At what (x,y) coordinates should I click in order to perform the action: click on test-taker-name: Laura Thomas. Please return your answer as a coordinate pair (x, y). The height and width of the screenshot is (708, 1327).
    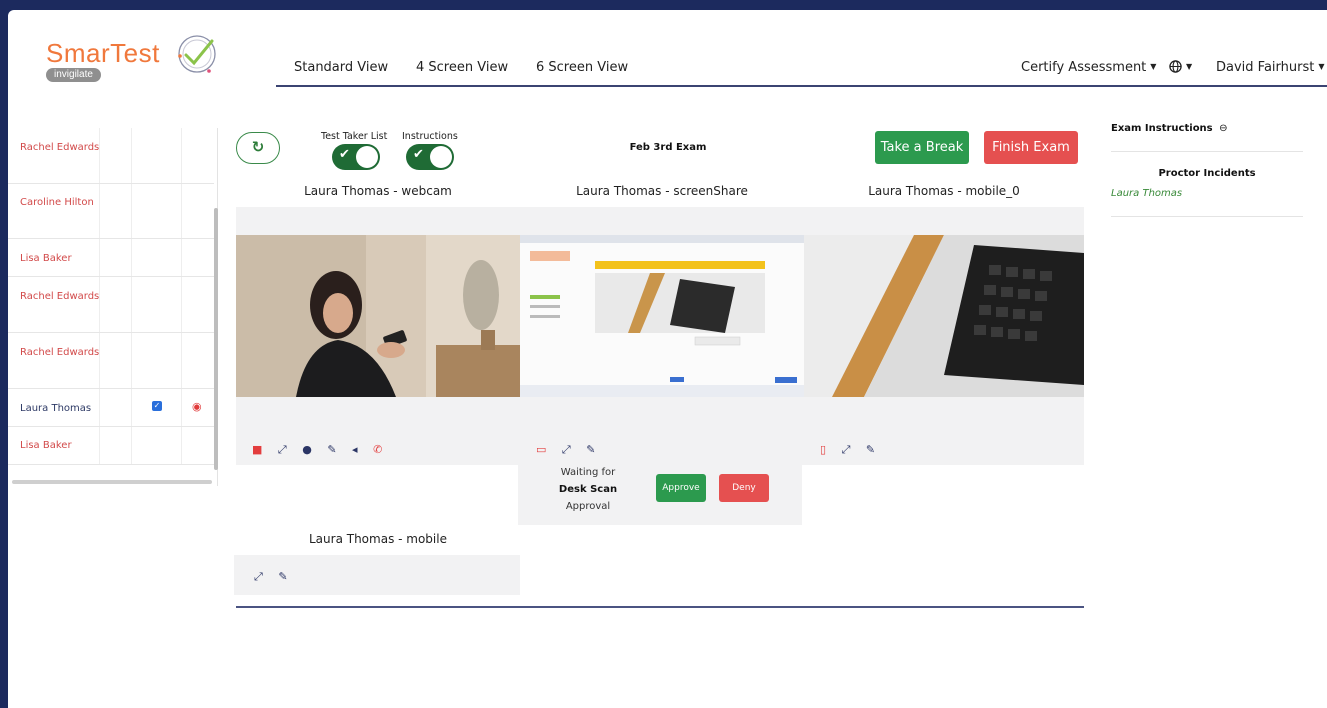
    Looking at the image, I should click on (60, 408).